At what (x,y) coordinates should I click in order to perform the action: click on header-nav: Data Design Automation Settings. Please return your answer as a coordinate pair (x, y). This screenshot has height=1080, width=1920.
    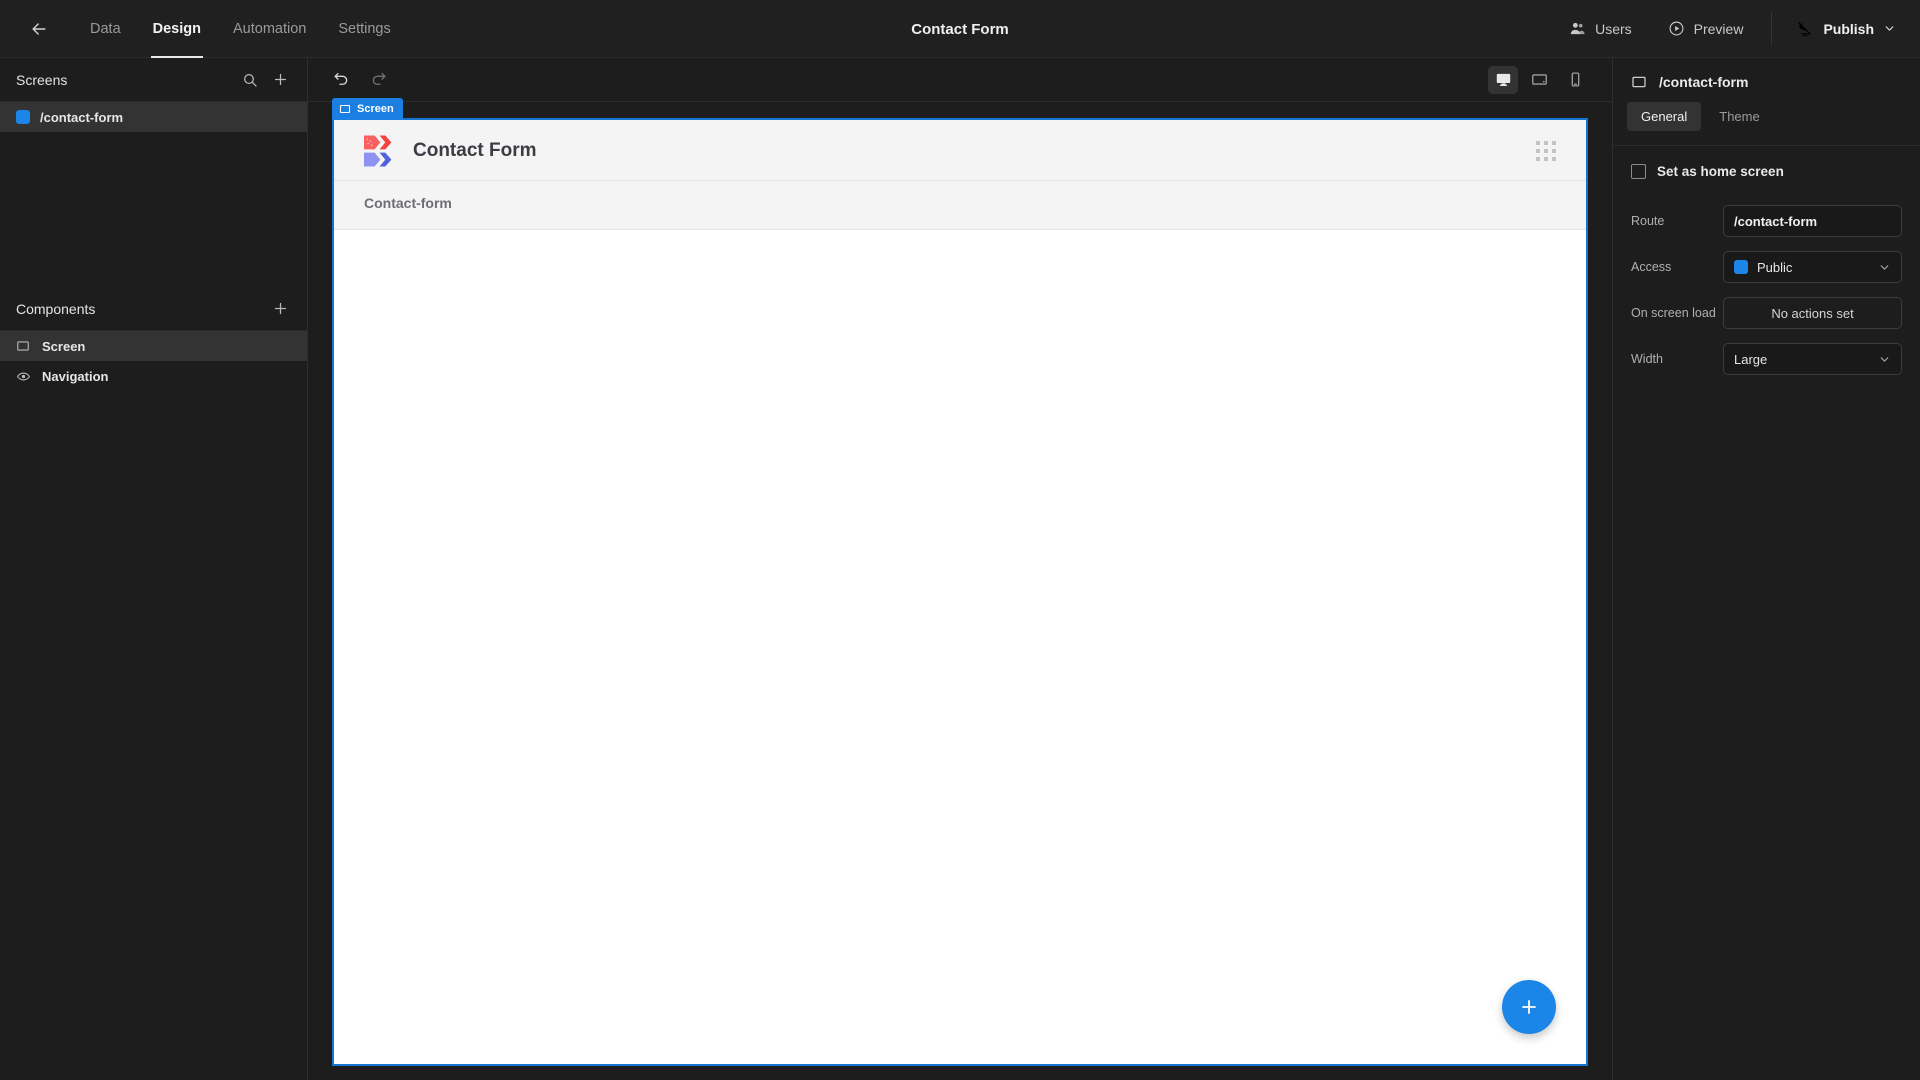
    Looking at the image, I should click on (203, 29).